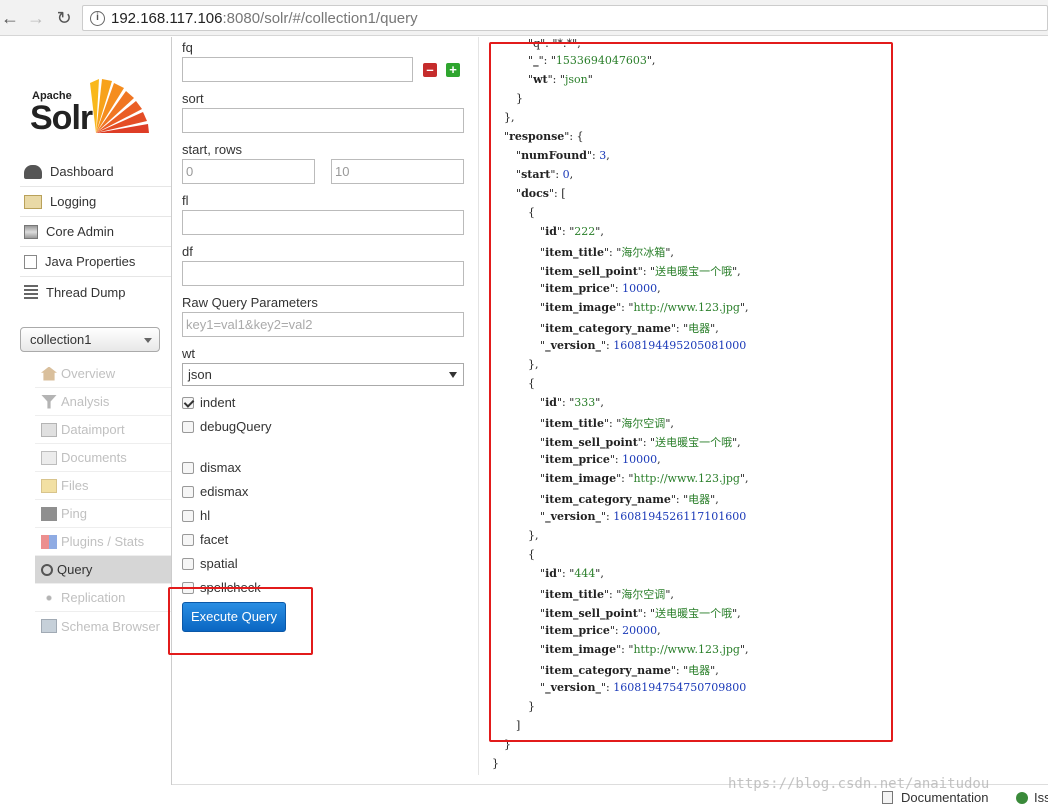 This screenshot has width=1048, height=805. I want to click on files-icon, so click(49, 485).